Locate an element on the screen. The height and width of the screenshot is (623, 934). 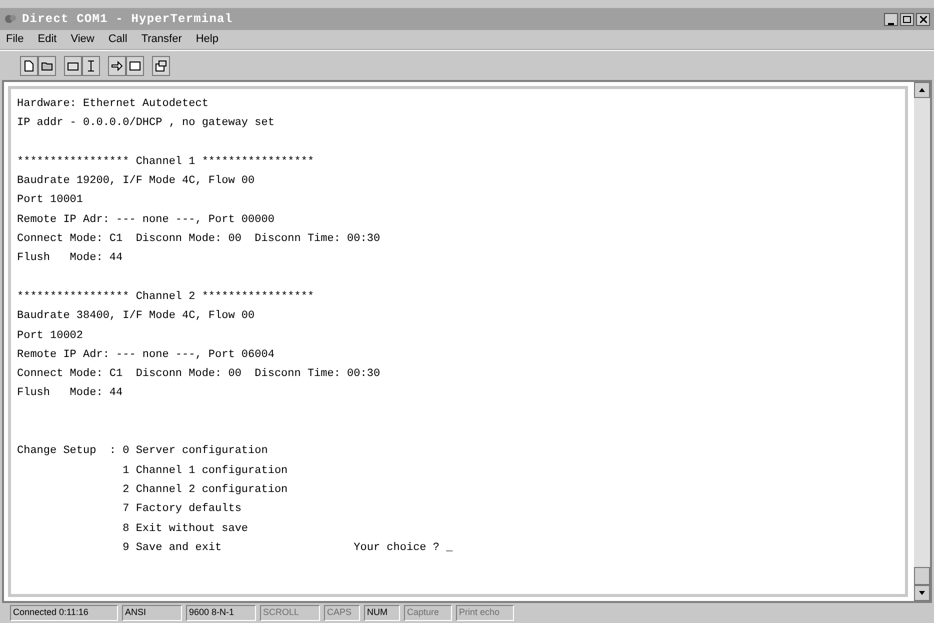
new-document-button is located at coordinates (29, 66).